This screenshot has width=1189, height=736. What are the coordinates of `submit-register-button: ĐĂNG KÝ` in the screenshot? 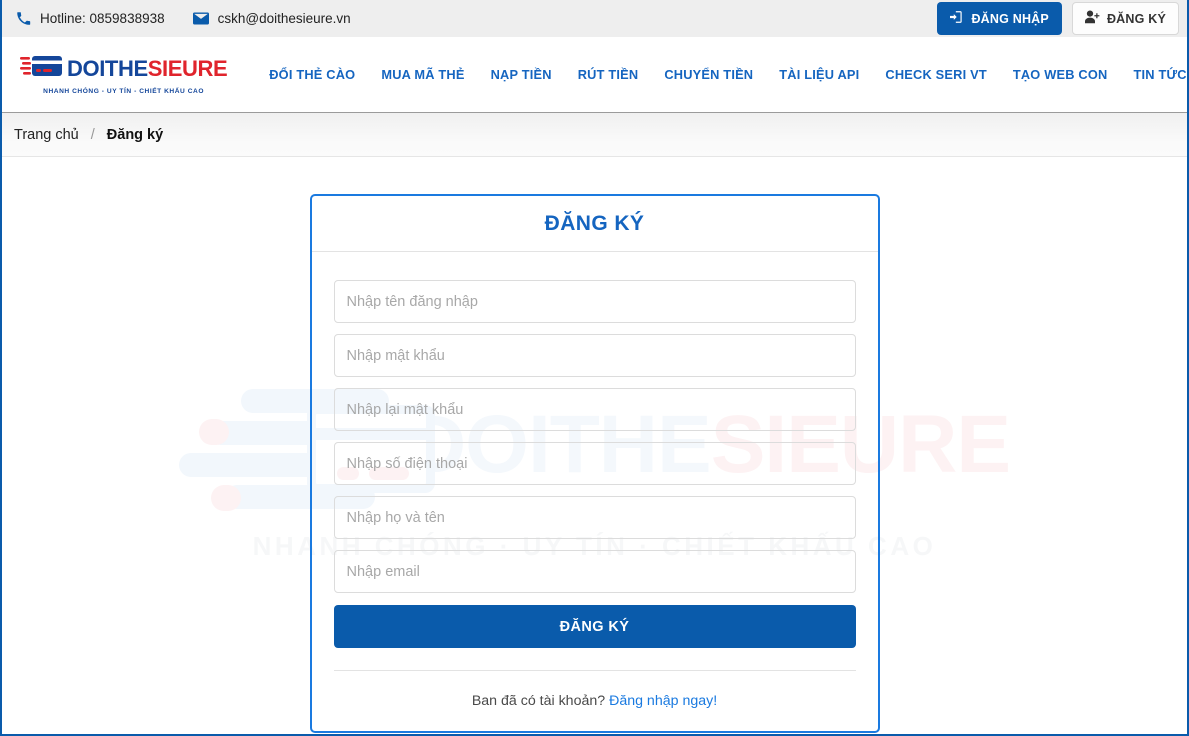 It's located at (594, 626).